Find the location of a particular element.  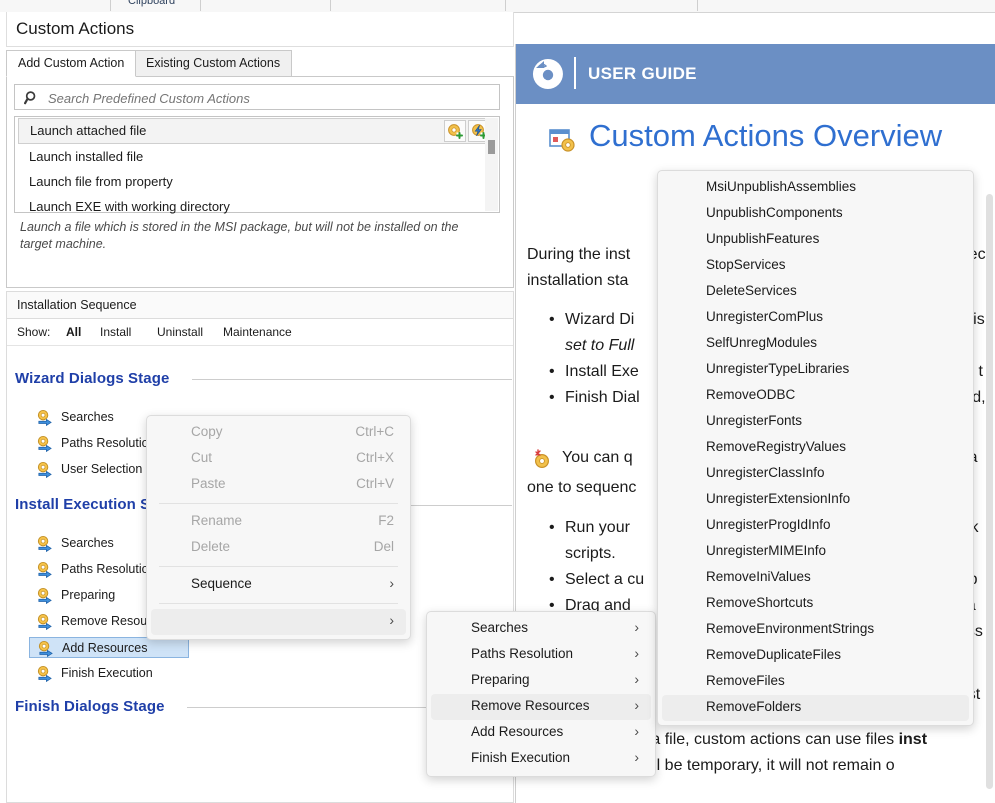

standard-action-item: UnpublishComponents is located at coordinates (815, 214).